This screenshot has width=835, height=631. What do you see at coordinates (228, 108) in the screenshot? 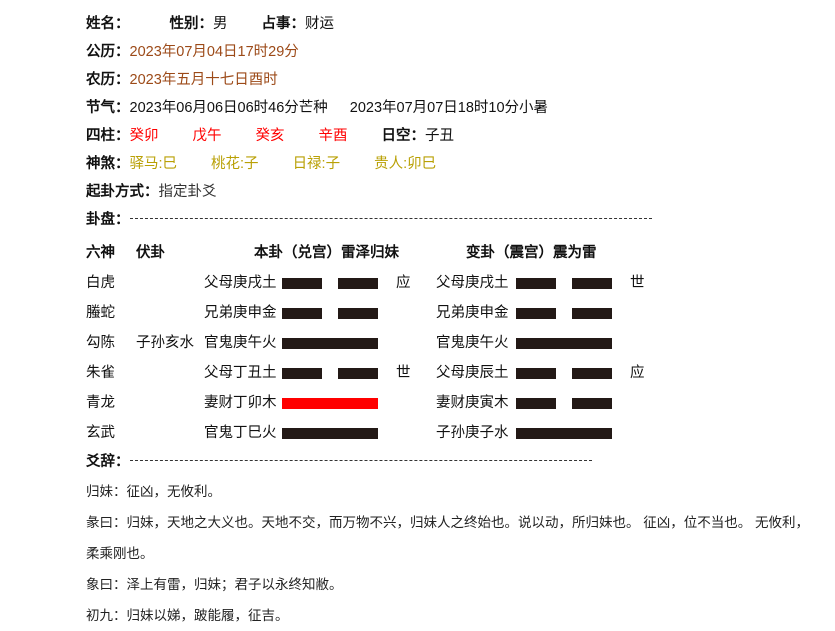
I see `solar-term-value-1: 2023年06月06日06时46分芒种` at bounding box center [228, 108].